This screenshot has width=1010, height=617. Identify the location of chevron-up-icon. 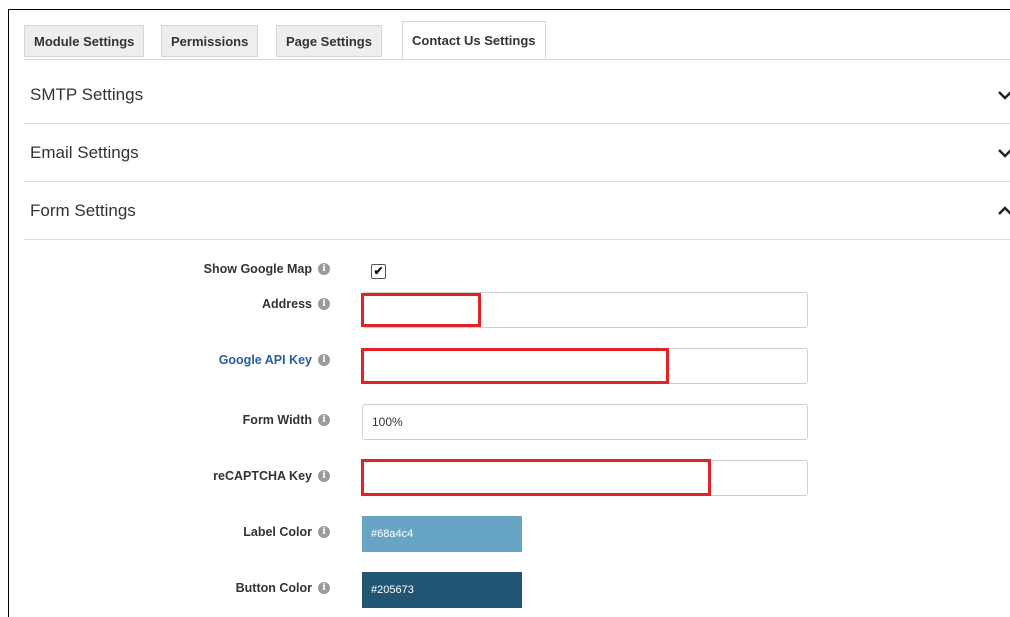
(1003, 211).